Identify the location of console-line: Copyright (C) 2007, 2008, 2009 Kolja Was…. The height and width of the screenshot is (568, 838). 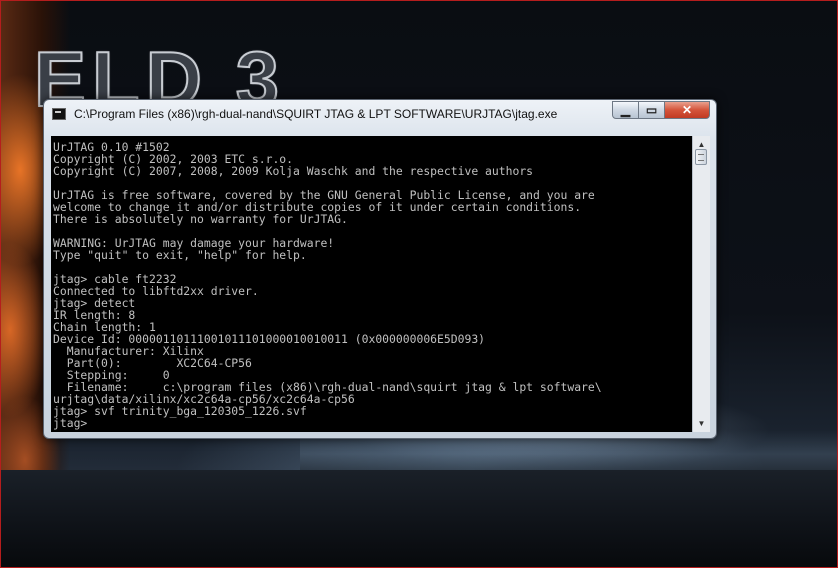
(293, 171).